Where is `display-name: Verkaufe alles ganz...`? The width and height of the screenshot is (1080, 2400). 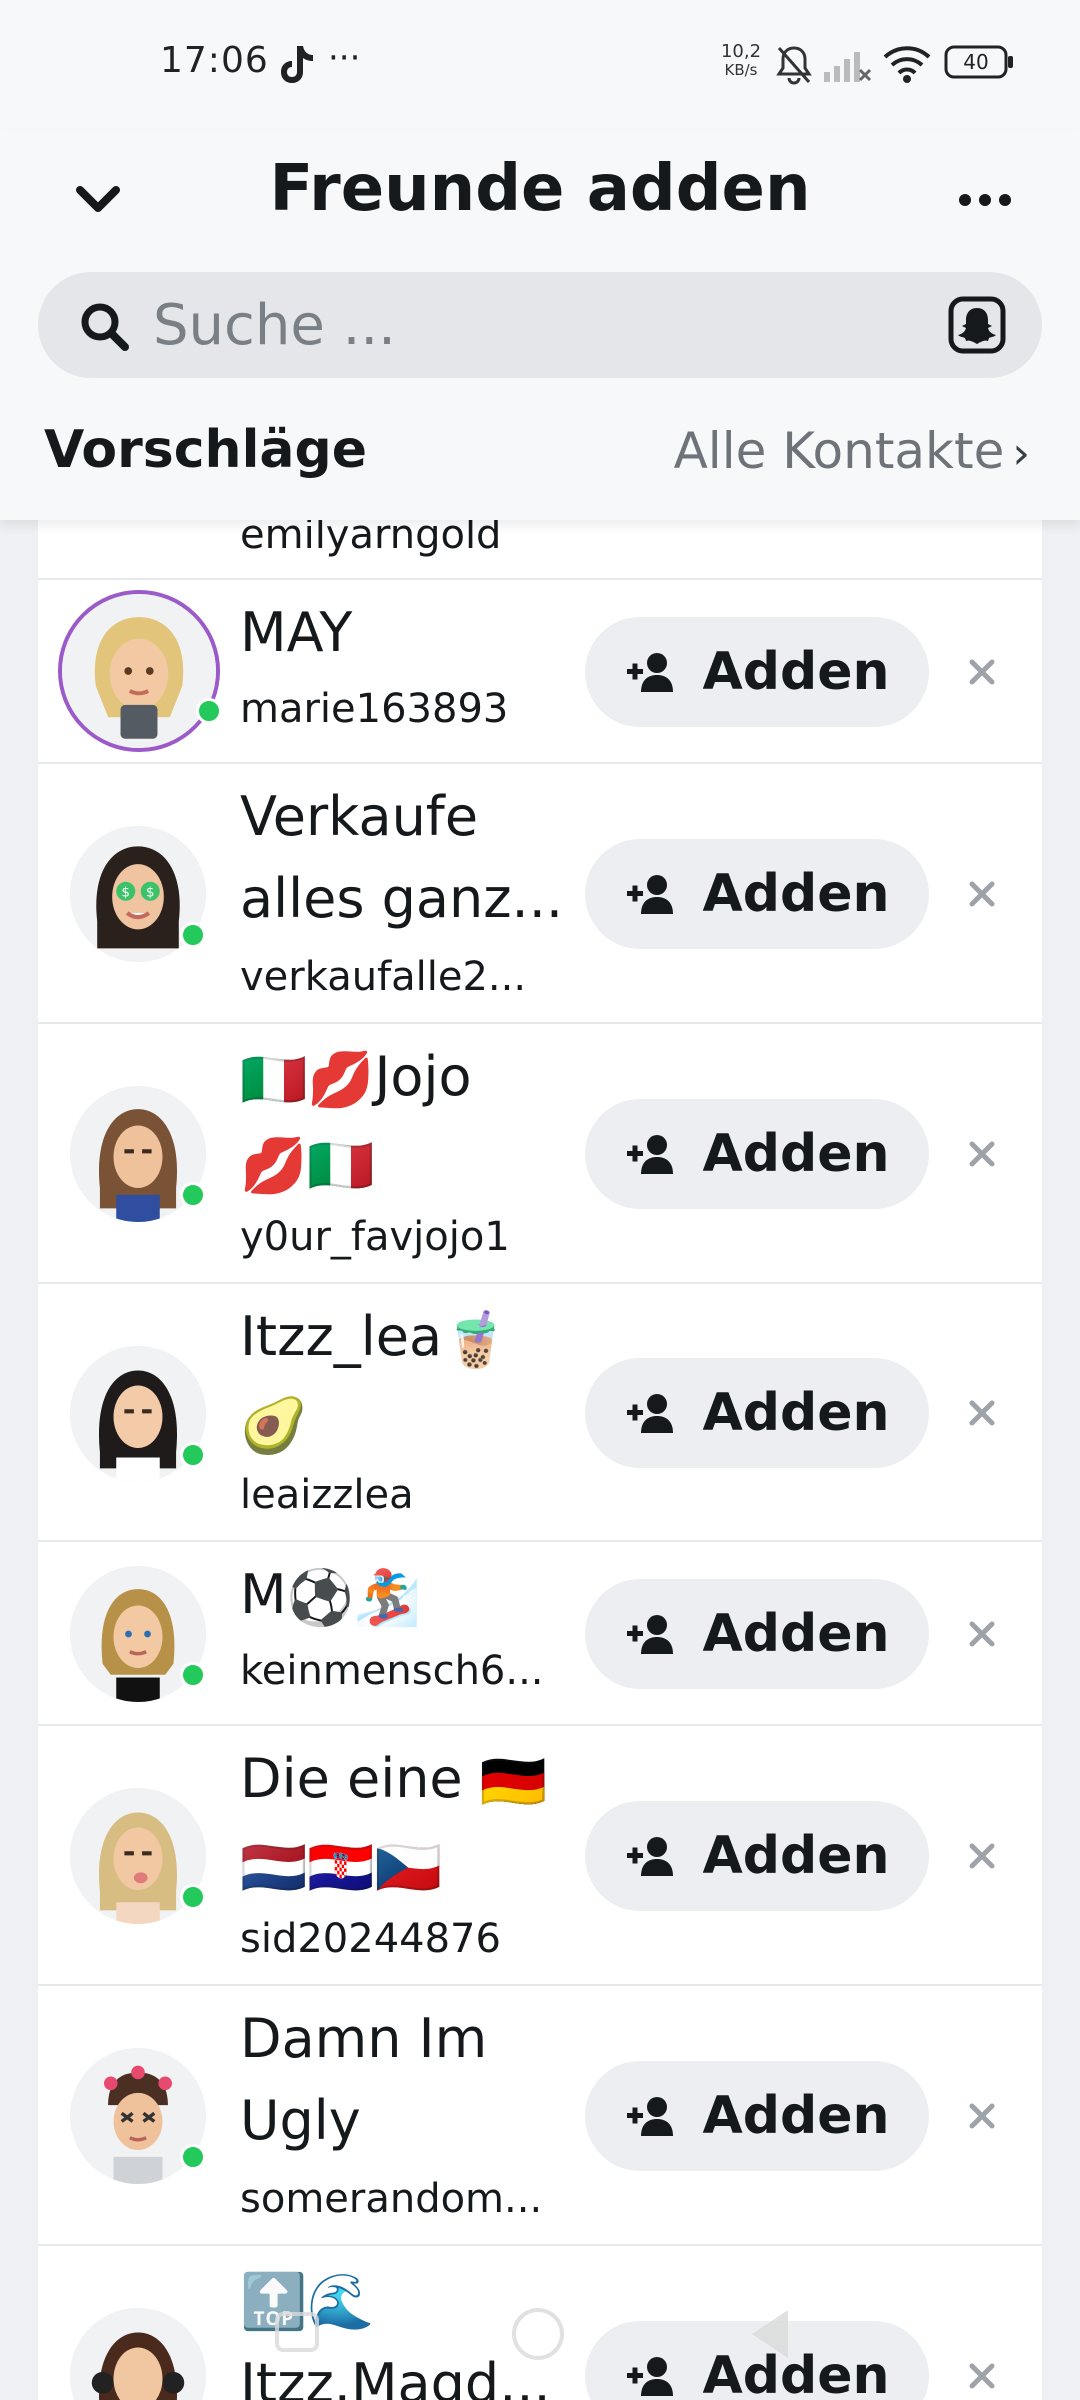 display-name: Verkaufe alles ganz... is located at coordinates (402, 857).